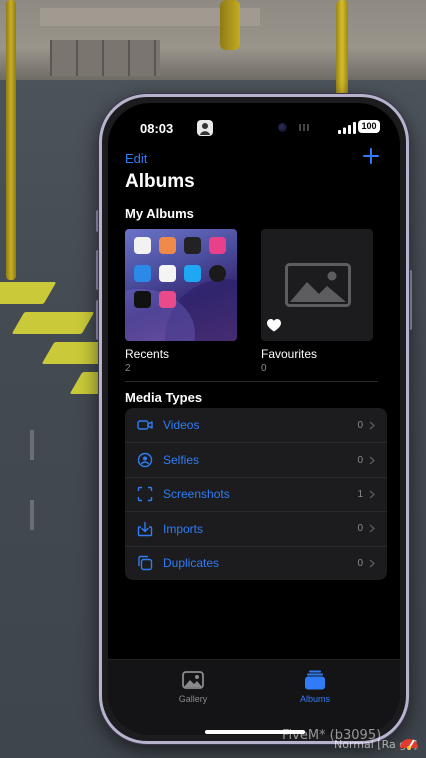  Describe the element at coordinates (164, 397) in the screenshot. I see `media-types-heading: Media Types` at that location.